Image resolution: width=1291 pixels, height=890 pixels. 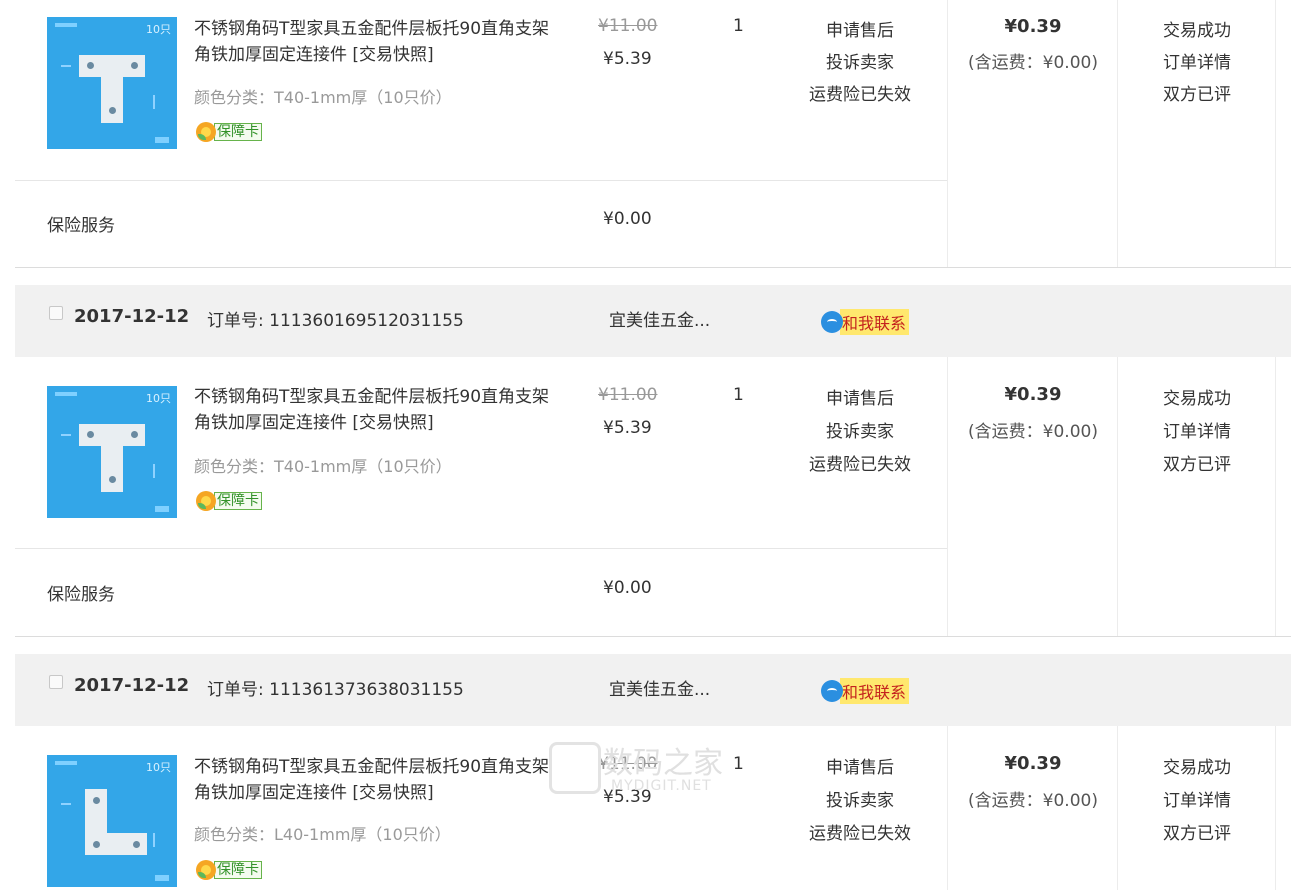 I want to click on watermark-logo-icon, so click(x=575, y=768).